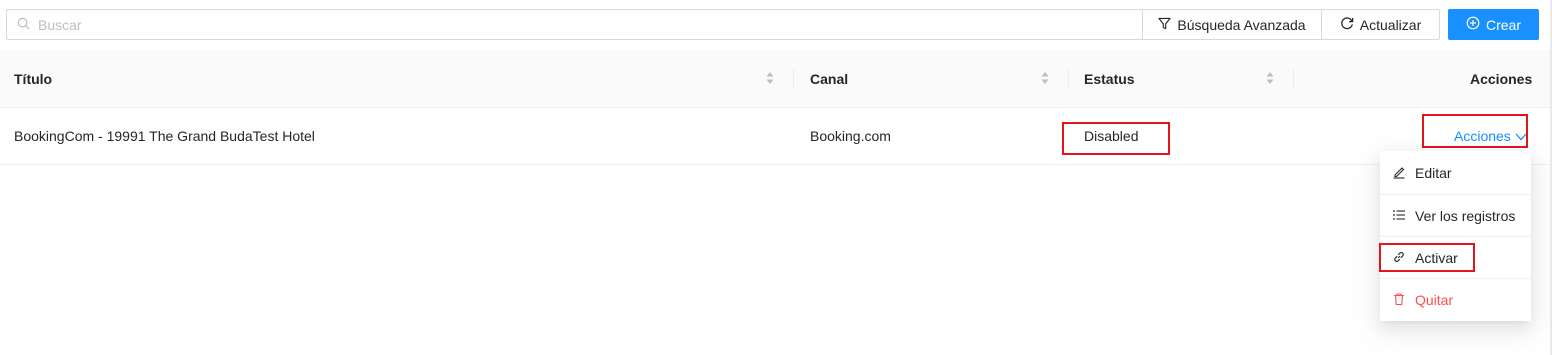 The height and width of the screenshot is (355, 1552). I want to click on toolbar: Búsqueda Avanzada Actualizar Crear, so click(776, 25).